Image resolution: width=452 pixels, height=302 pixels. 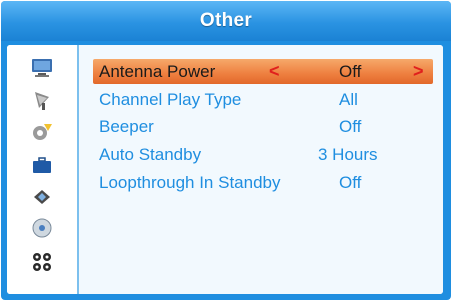 I want to click on multimedia-icon, so click(x=42, y=262).